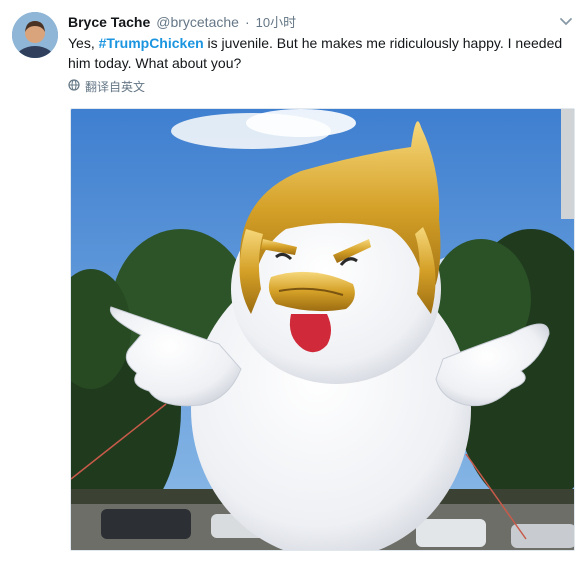  What do you see at coordinates (276, 21) in the screenshot?
I see `timestamp: 10小时` at bounding box center [276, 21].